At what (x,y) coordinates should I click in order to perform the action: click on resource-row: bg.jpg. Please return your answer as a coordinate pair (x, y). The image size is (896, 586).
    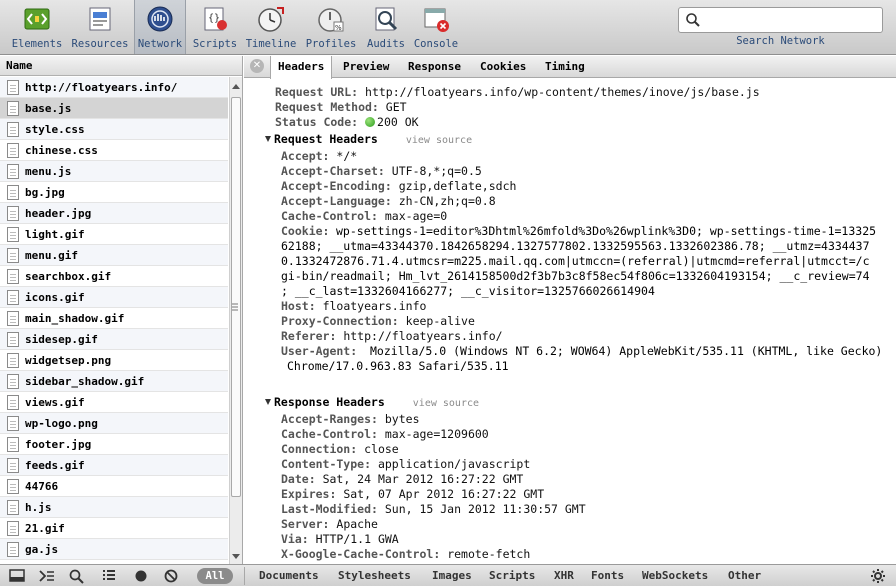
    Looking at the image, I should click on (114, 192).